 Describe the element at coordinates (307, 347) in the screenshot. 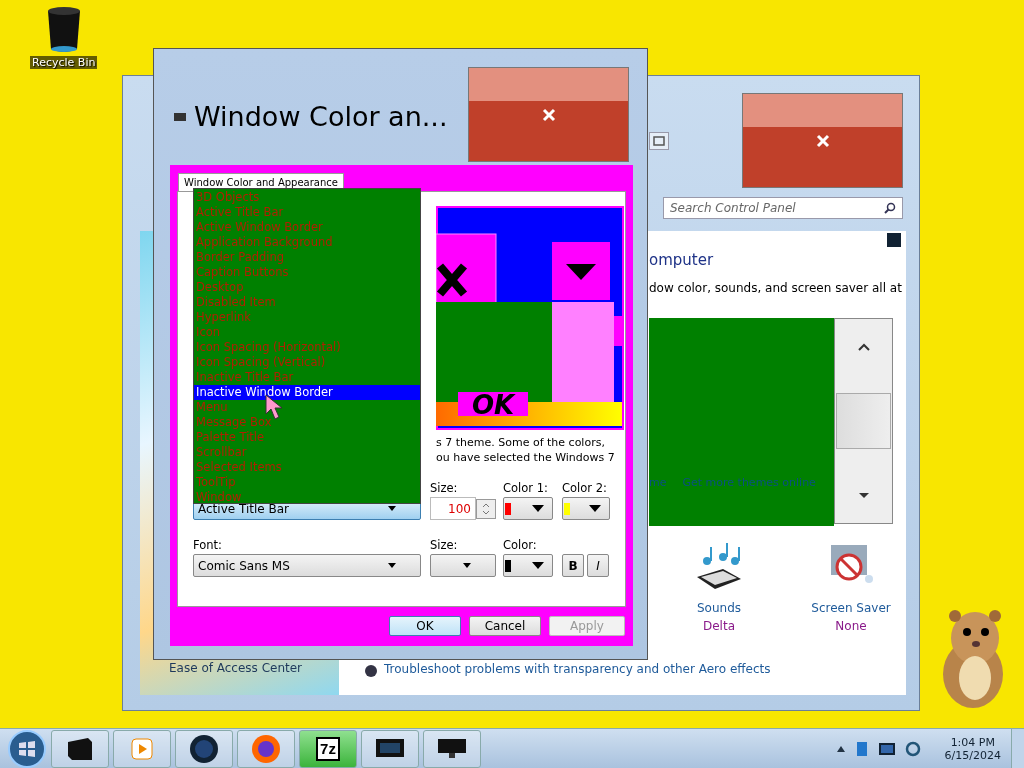

I see `list-item: Icon Spacing (Horizontal)` at that location.